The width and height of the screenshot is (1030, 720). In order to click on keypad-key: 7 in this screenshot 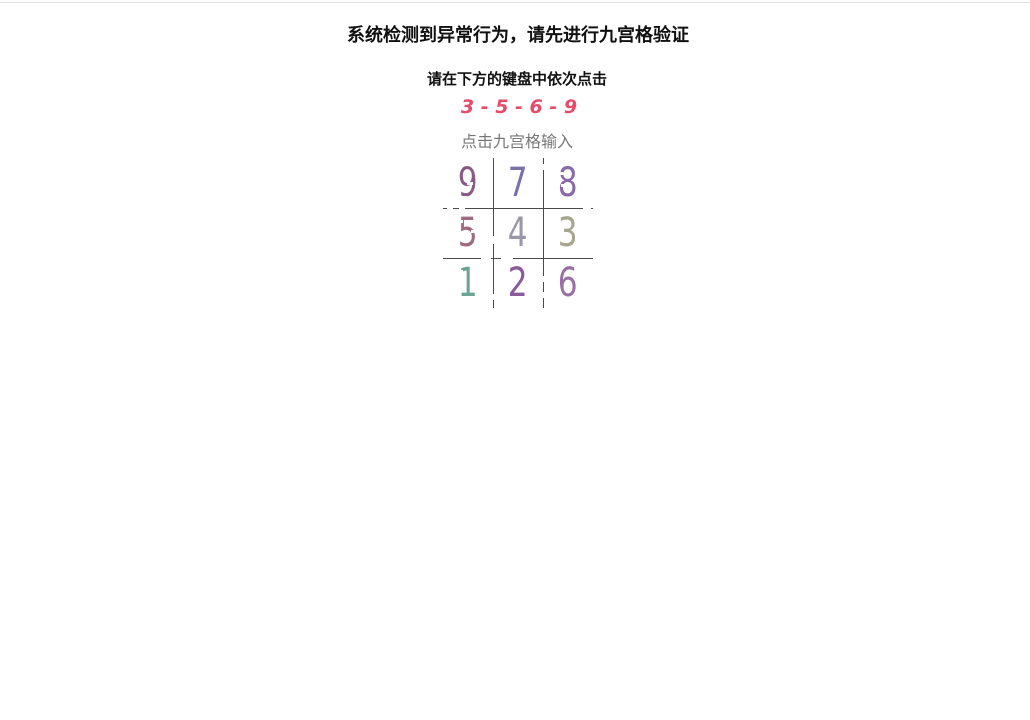, I will do `click(518, 183)`.